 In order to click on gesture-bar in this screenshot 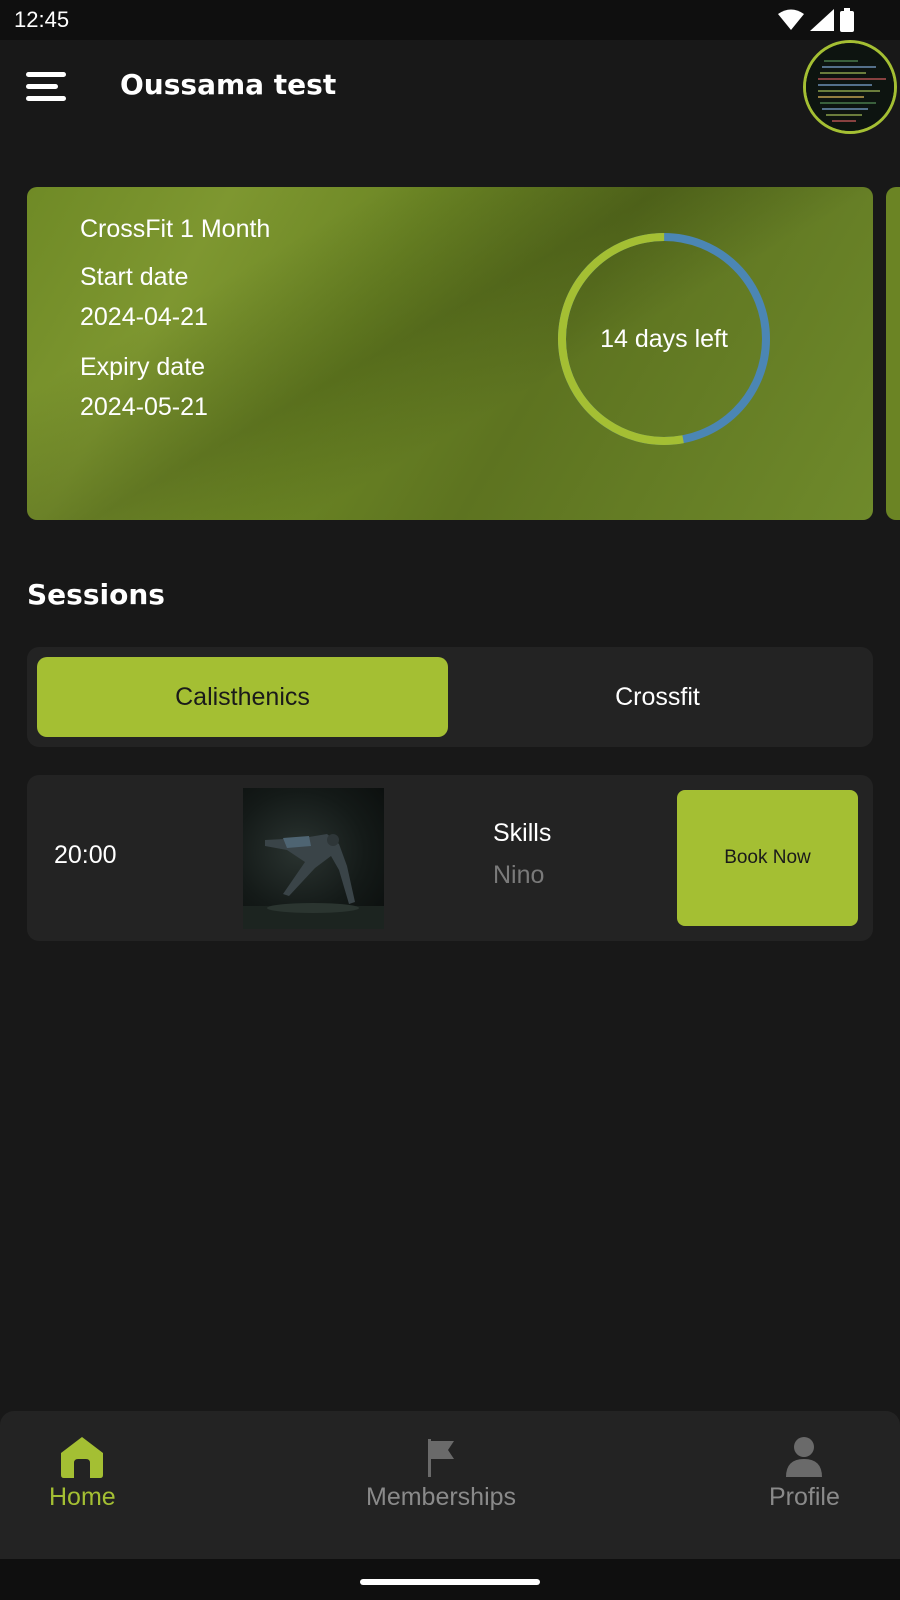, I will do `click(450, 1579)`.